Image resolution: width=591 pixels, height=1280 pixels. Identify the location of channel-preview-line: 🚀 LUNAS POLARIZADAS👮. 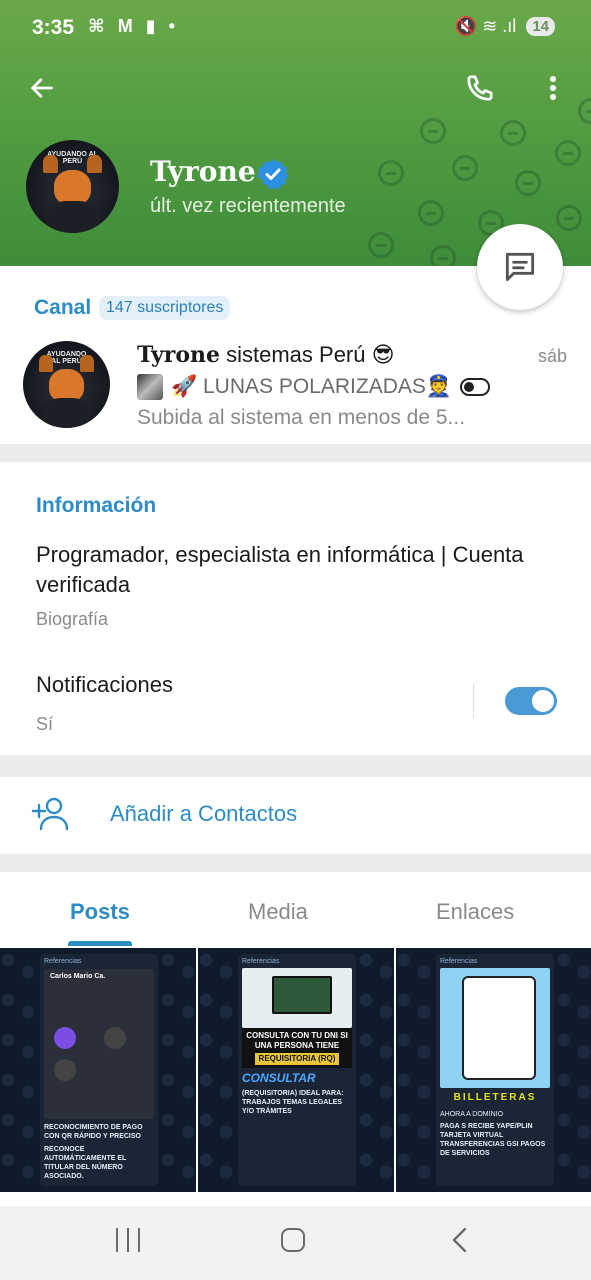
(312, 386).